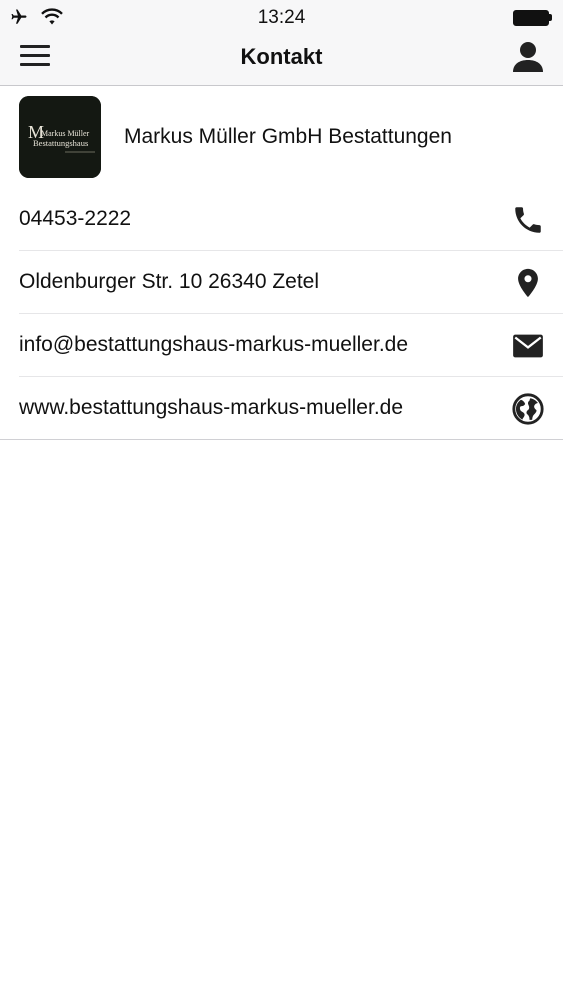 Image resolution: width=563 pixels, height=1000 pixels. I want to click on contact-address-row: Oldenburger Str. 10 26340 Zetel, so click(291, 282).